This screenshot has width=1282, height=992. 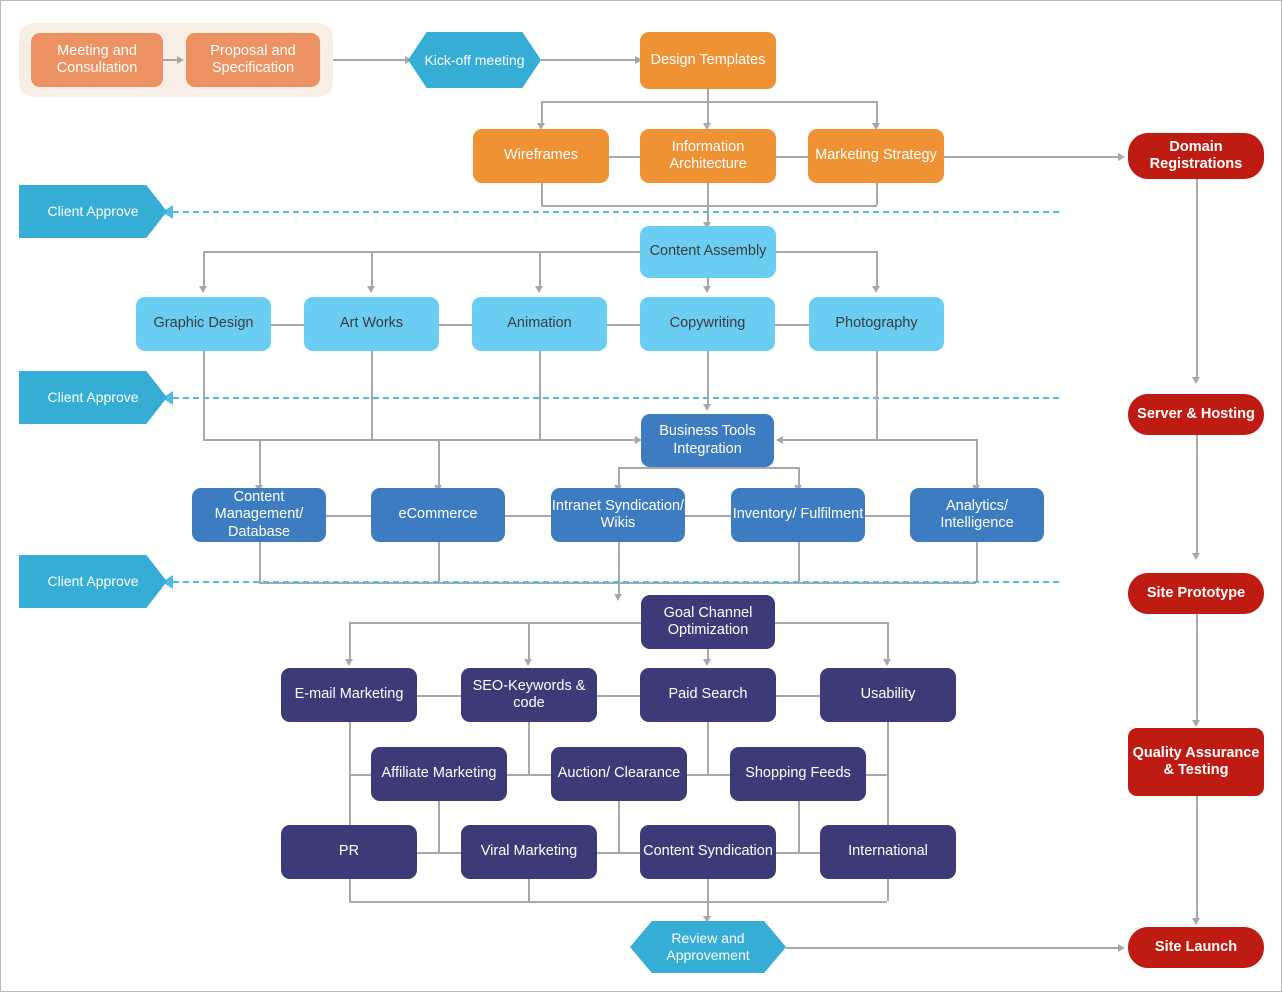 What do you see at coordinates (708, 60) in the screenshot?
I see `node-design-templates: Design Templates` at bounding box center [708, 60].